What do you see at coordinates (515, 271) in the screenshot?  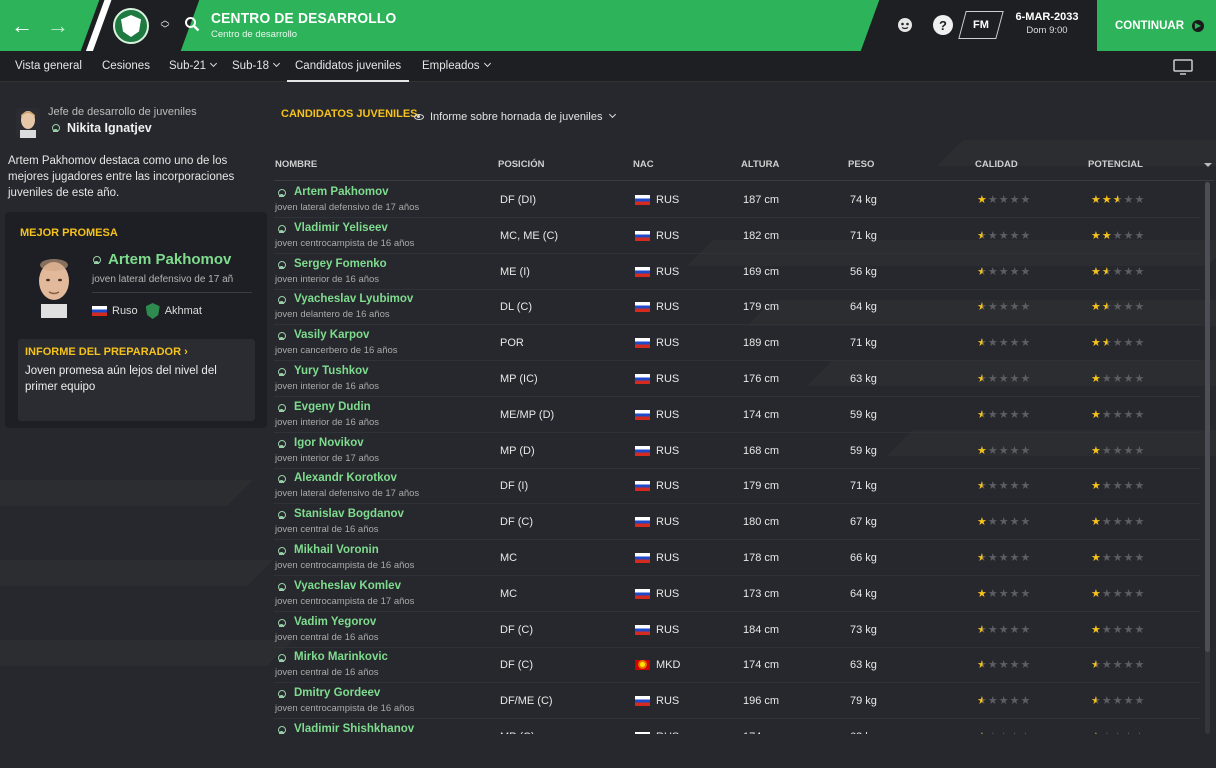 I see `player-position: ME (I)` at bounding box center [515, 271].